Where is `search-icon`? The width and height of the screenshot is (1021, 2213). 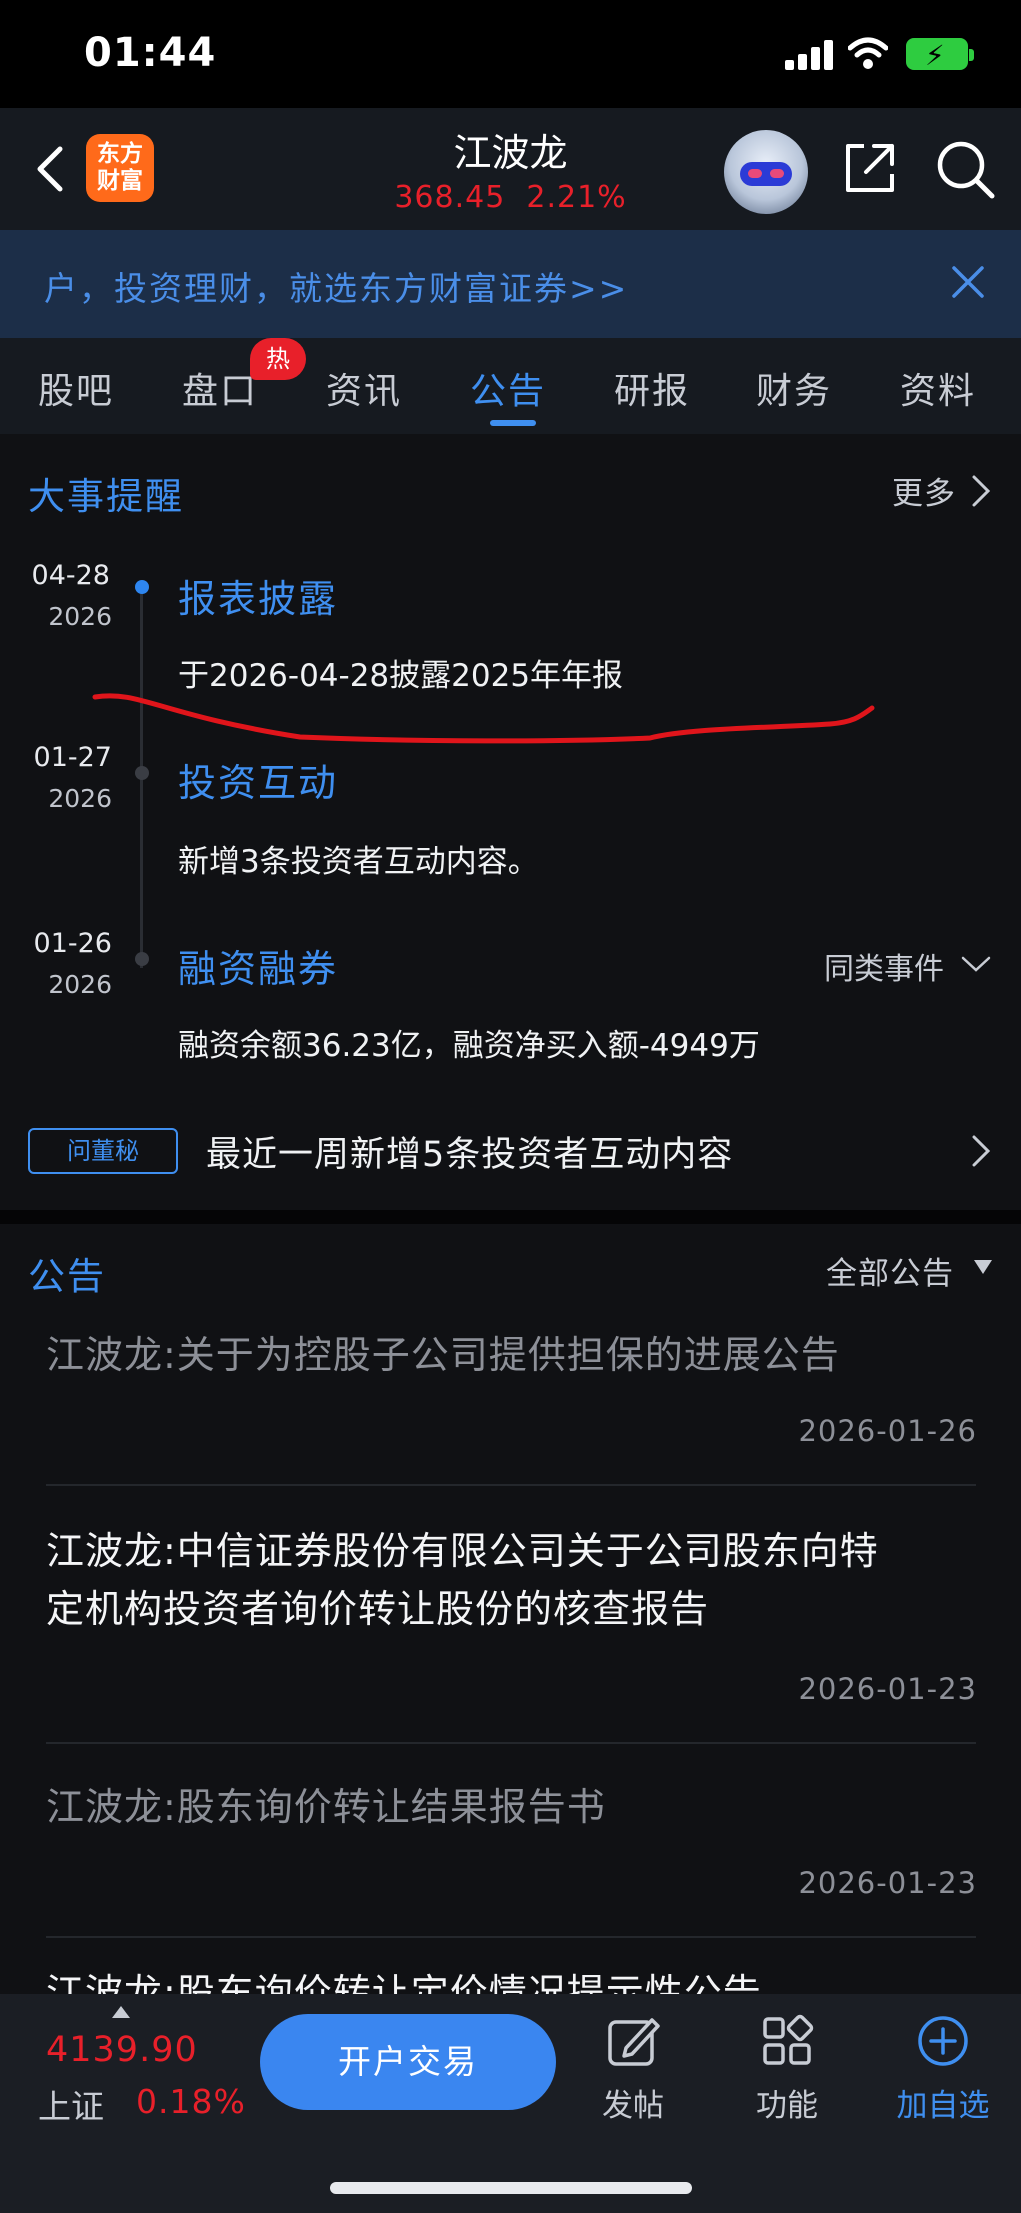
search-icon is located at coordinates (965, 169).